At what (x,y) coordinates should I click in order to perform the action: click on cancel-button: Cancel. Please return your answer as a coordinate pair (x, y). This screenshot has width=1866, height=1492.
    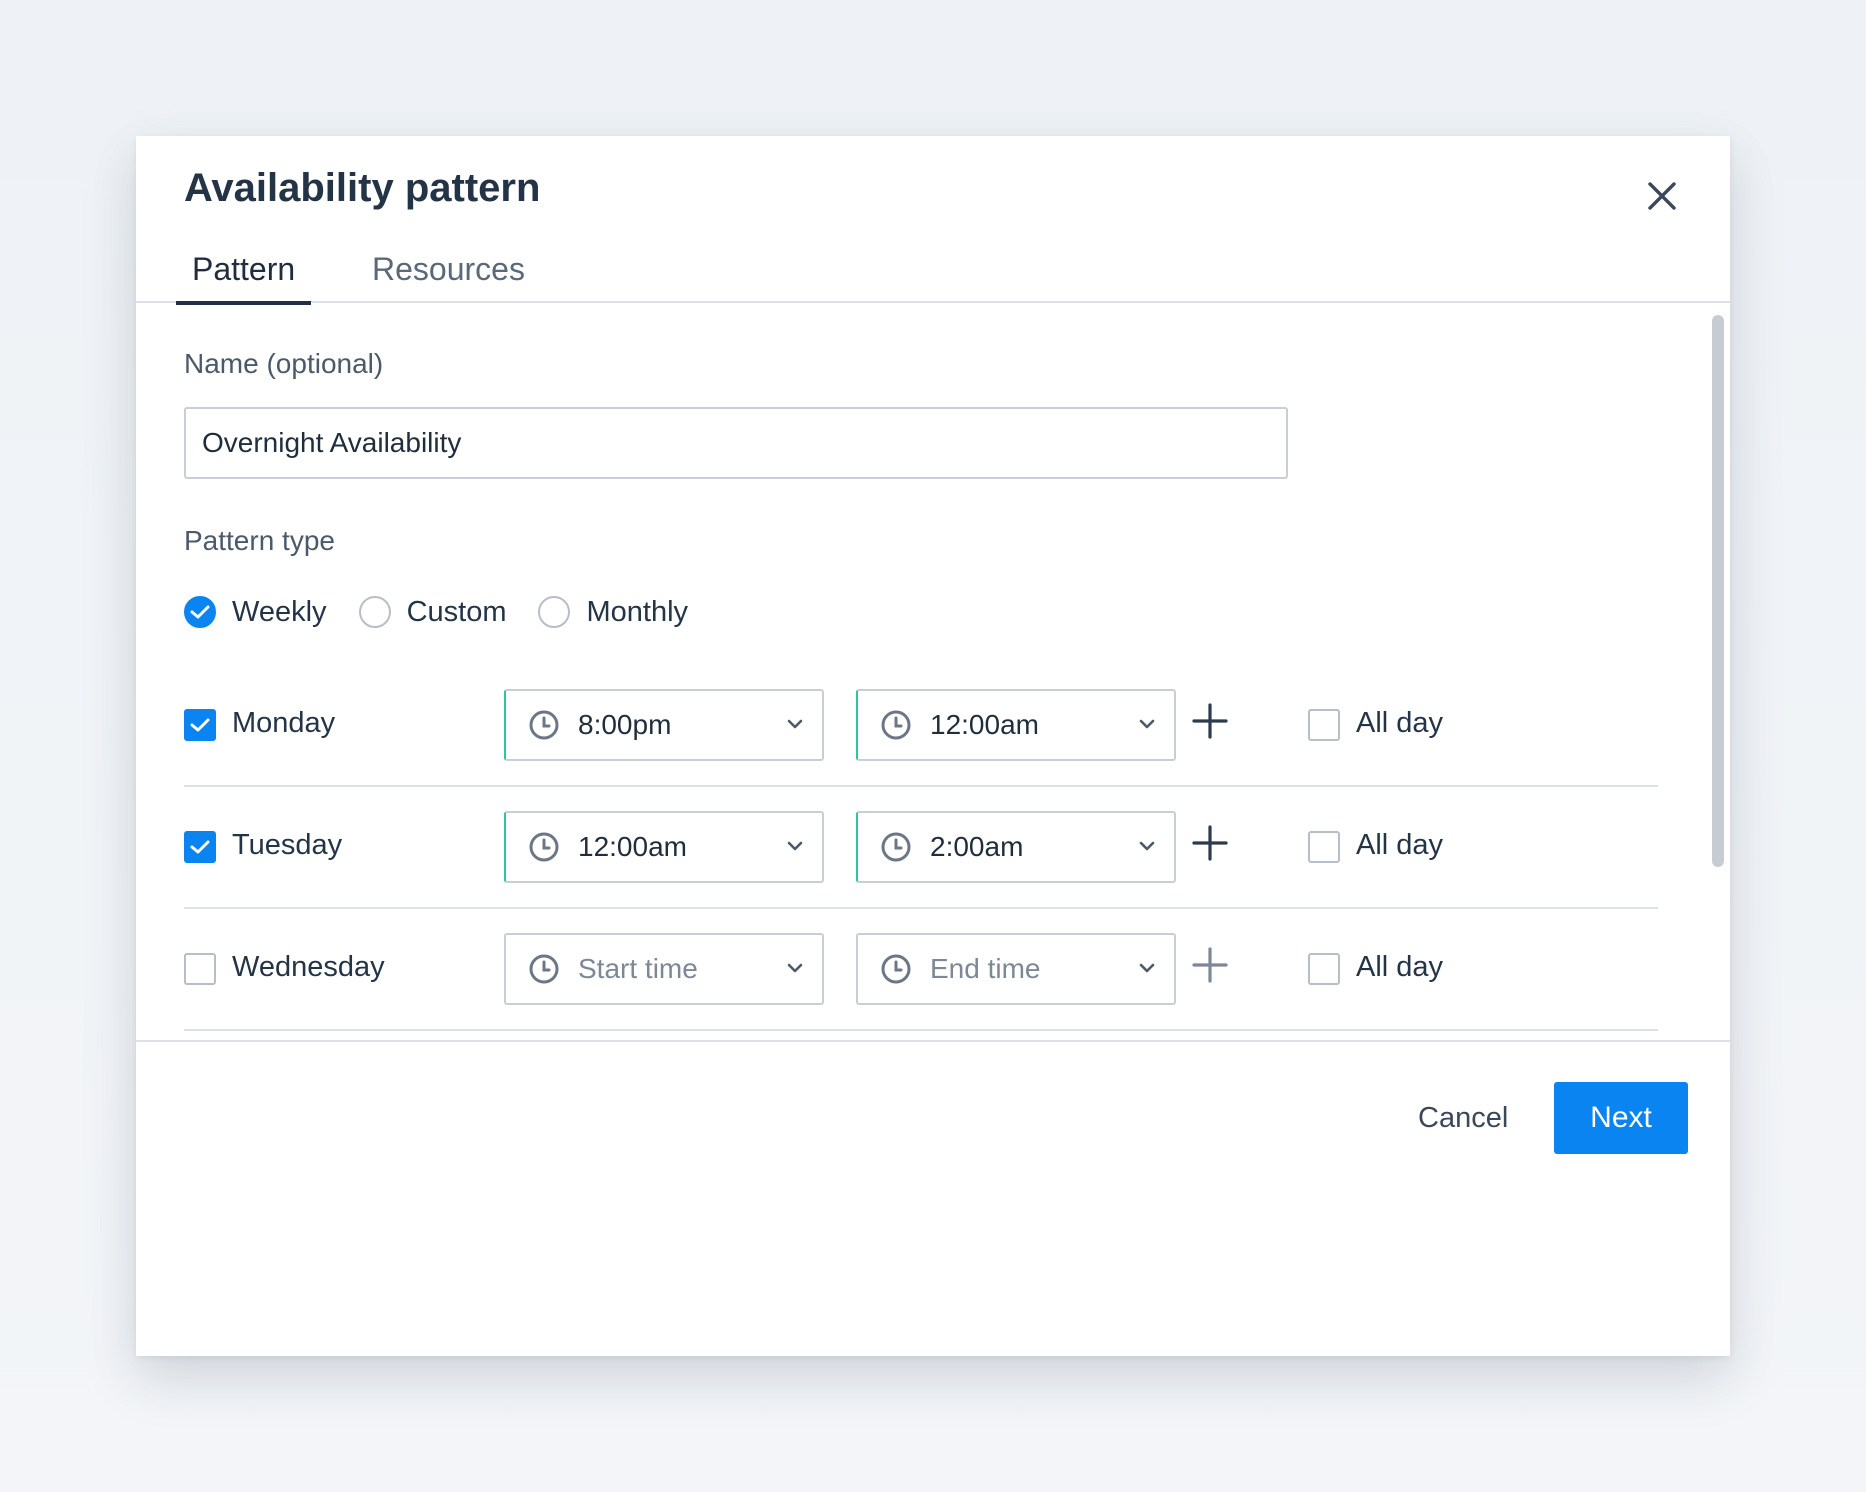
    Looking at the image, I should click on (1463, 1118).